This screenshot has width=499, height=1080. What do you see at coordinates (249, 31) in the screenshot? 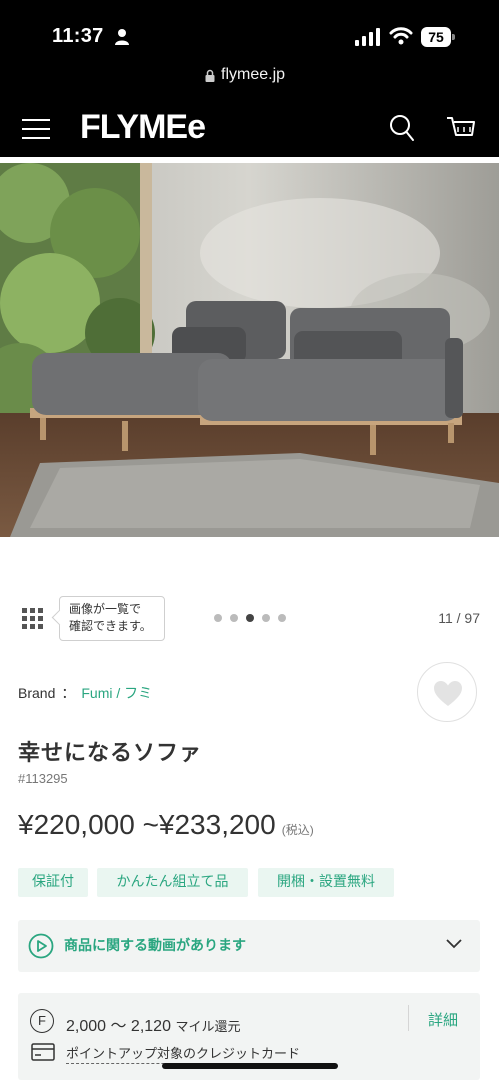
I see `status-bar: 11:37 75` at bounding box center [249, 31].